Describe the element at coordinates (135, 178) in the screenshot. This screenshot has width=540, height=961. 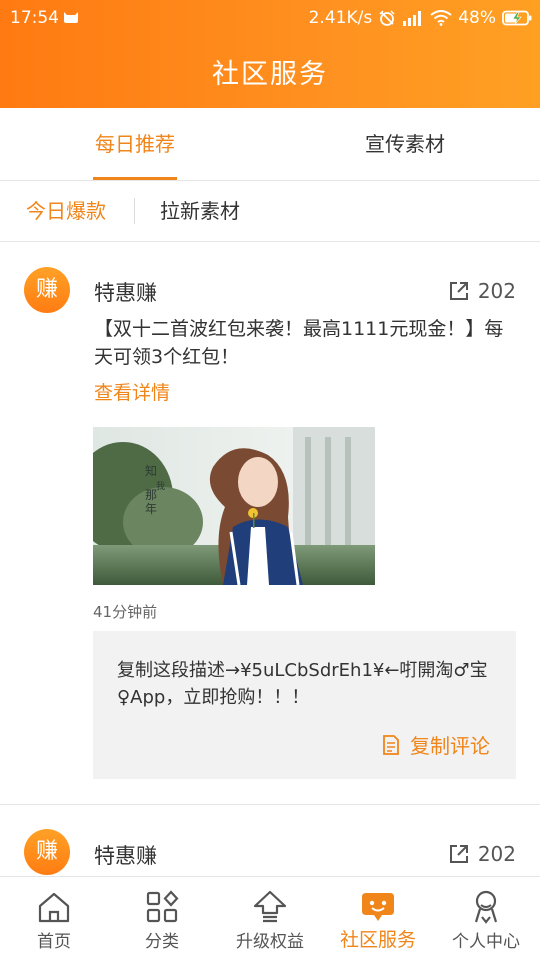
I see `active-tab-indicator` at that location.